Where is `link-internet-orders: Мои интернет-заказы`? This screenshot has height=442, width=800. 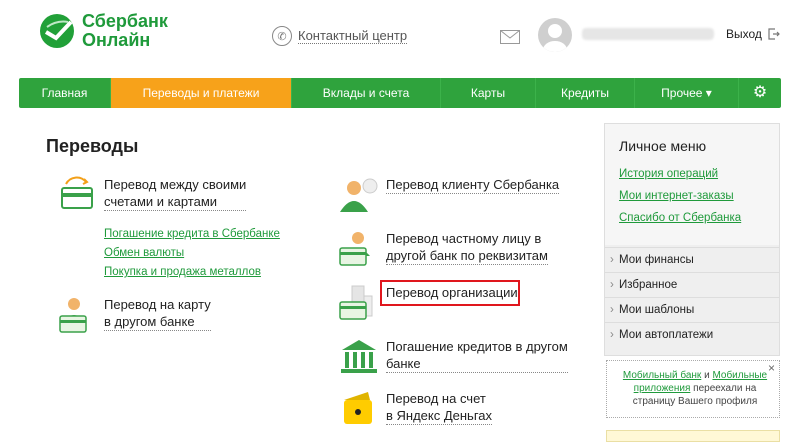 link-internet-orders: Мои интернет-заказы is located at coordinates (676, 196).